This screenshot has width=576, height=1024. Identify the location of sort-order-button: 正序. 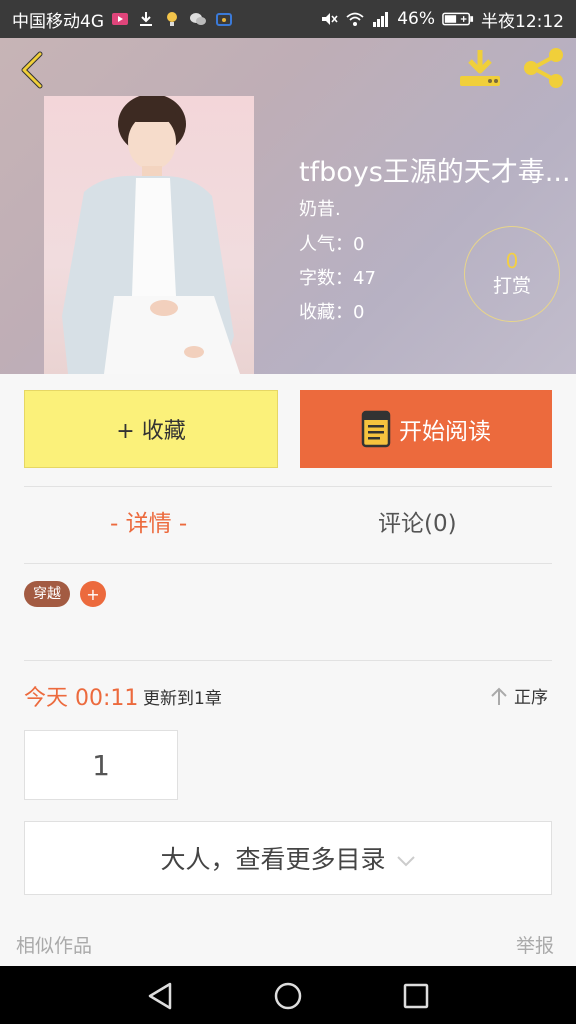
(518, 695).